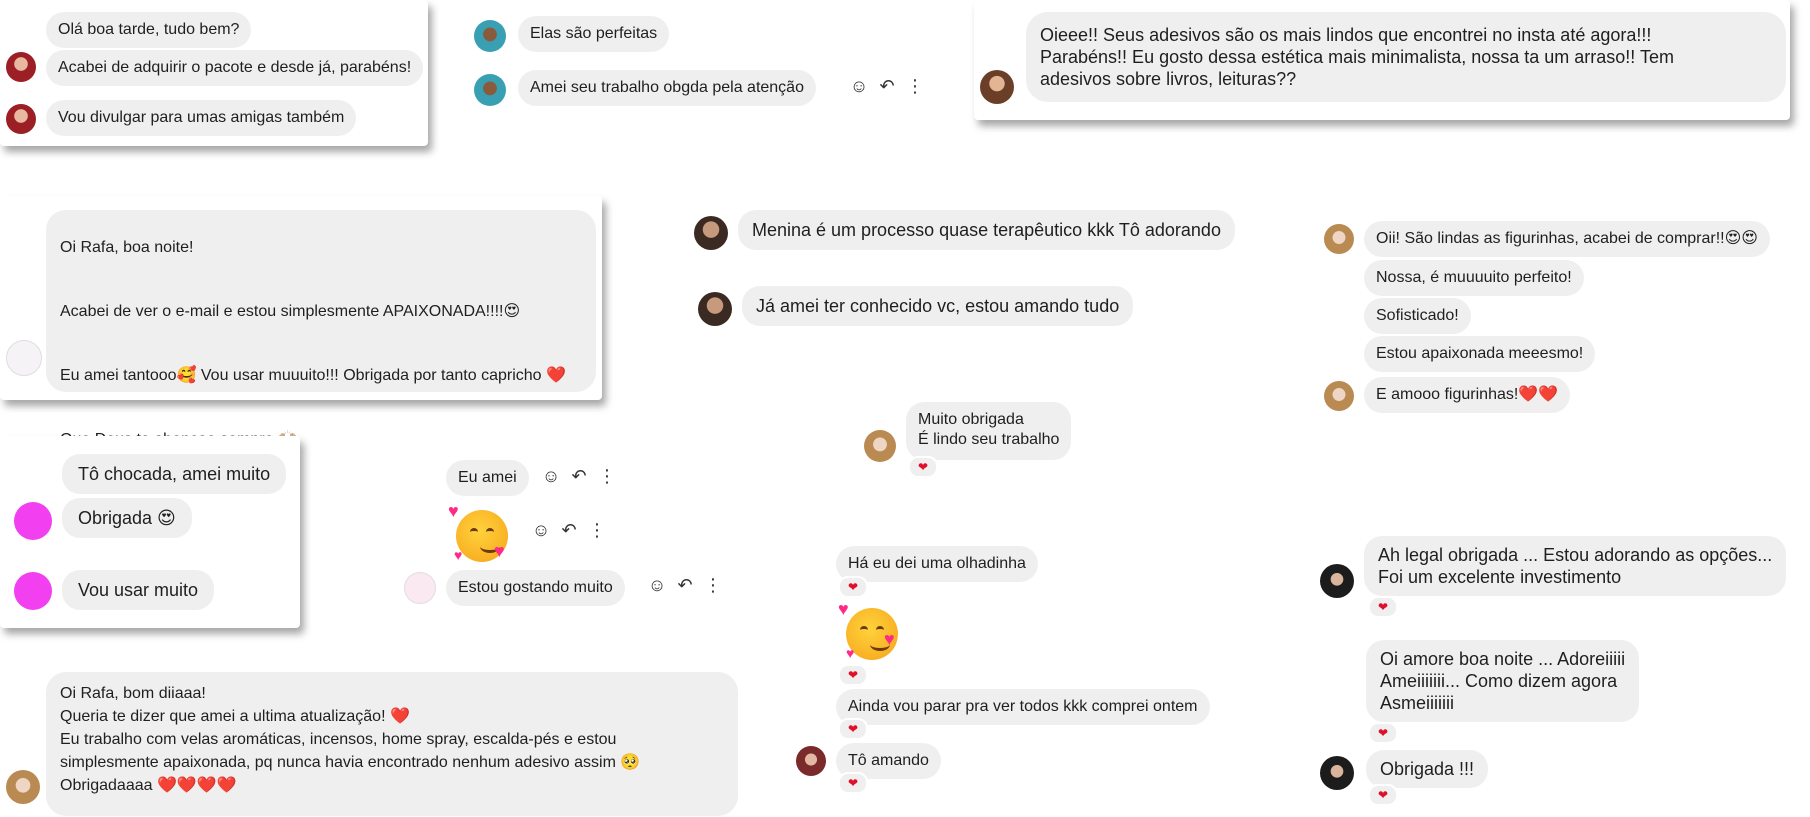 The image size is (1810, 817). What do you see at coordinates (937, 564) in the screenshot?
I see `message-bubble: Há eu dei uma olhadinha` at bounding box center [937, 564].